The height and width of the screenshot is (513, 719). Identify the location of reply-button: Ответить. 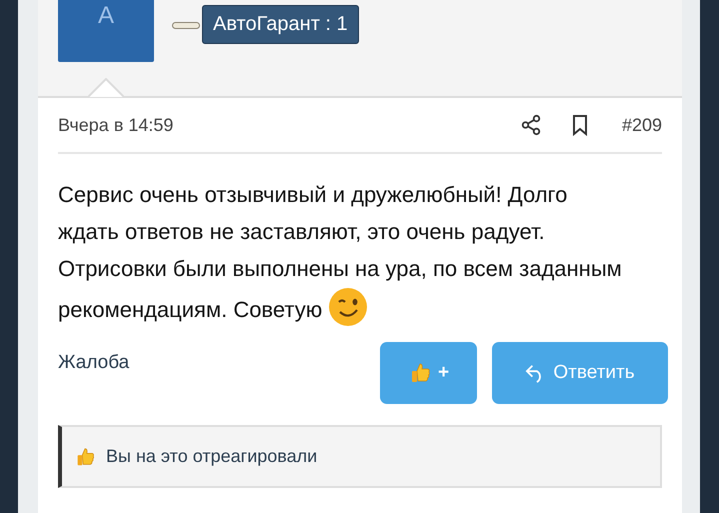
(580, 373).